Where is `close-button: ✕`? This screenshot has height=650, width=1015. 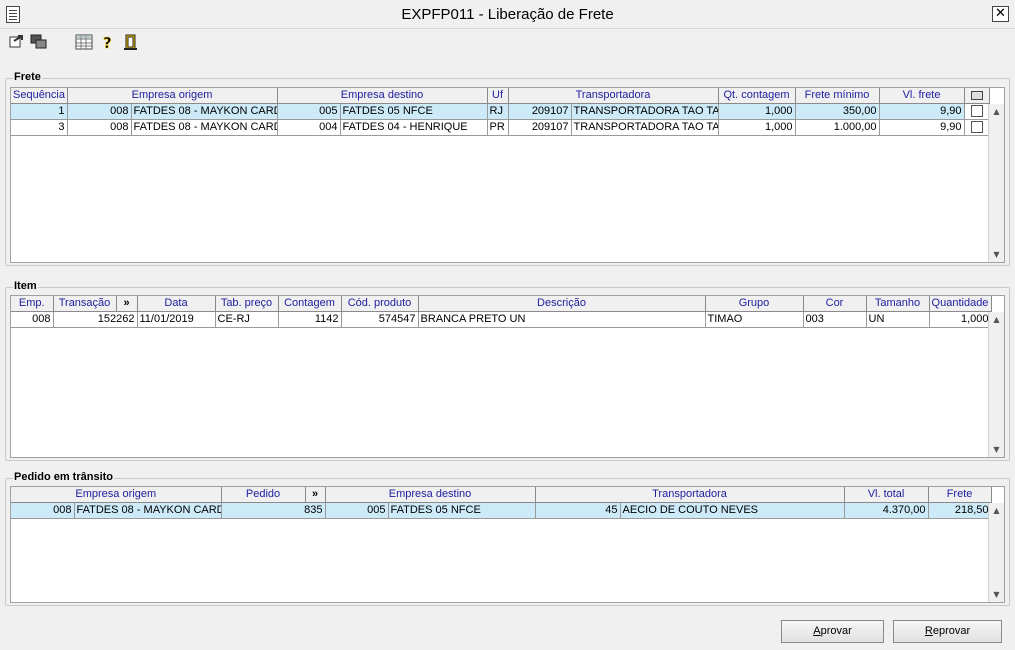 close-button: ✕ is located at coordinates (1000, 14).